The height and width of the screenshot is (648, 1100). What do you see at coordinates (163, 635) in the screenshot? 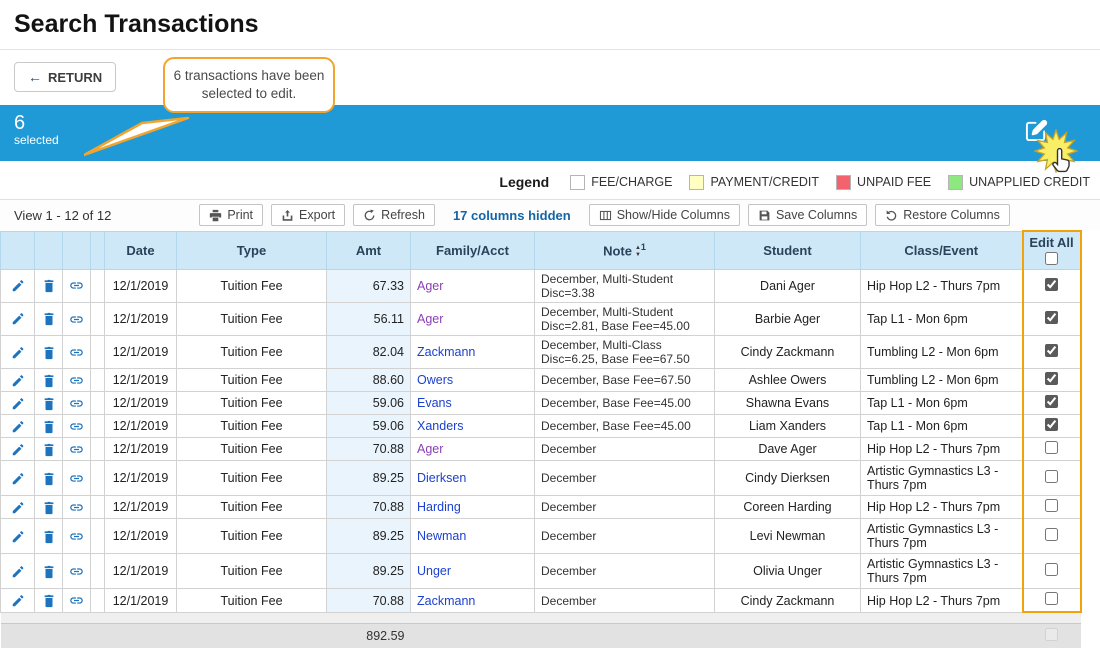
I see `footer-empty-cell` at bounding box center [163, 635].